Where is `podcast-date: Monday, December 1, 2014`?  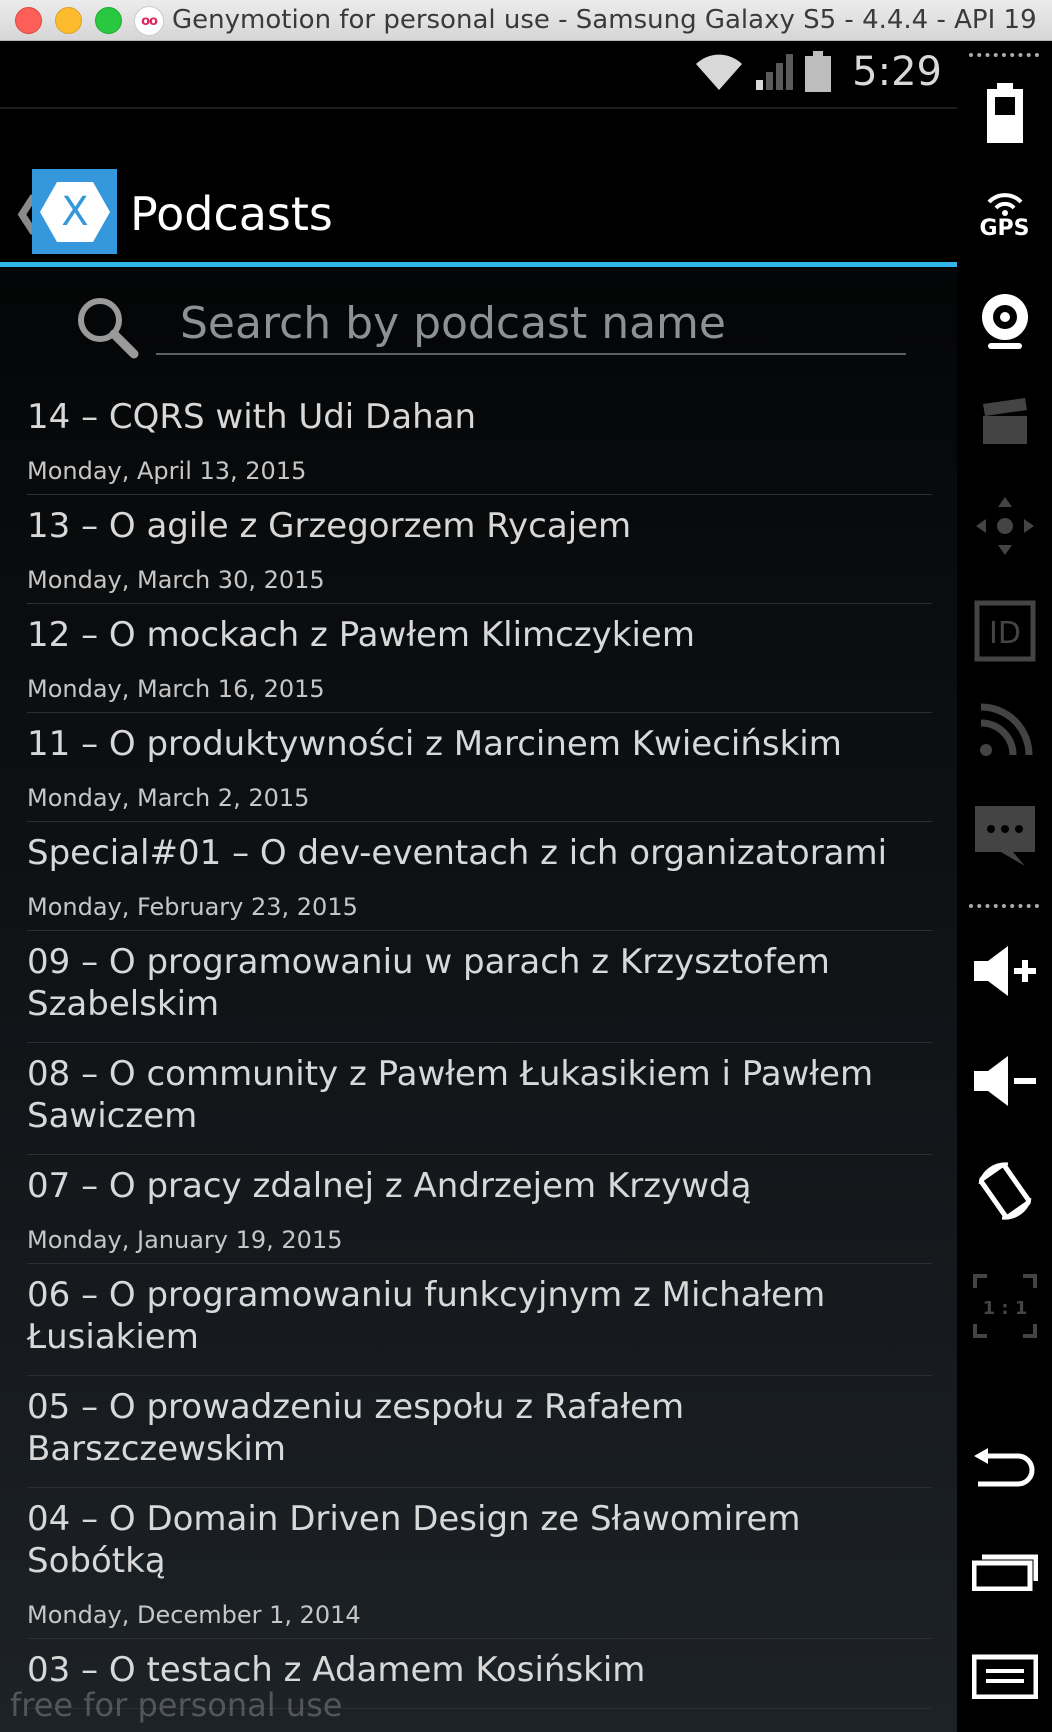 podcast-date: Monday, December 1, 2014 is located at coordinates (194, 1615).